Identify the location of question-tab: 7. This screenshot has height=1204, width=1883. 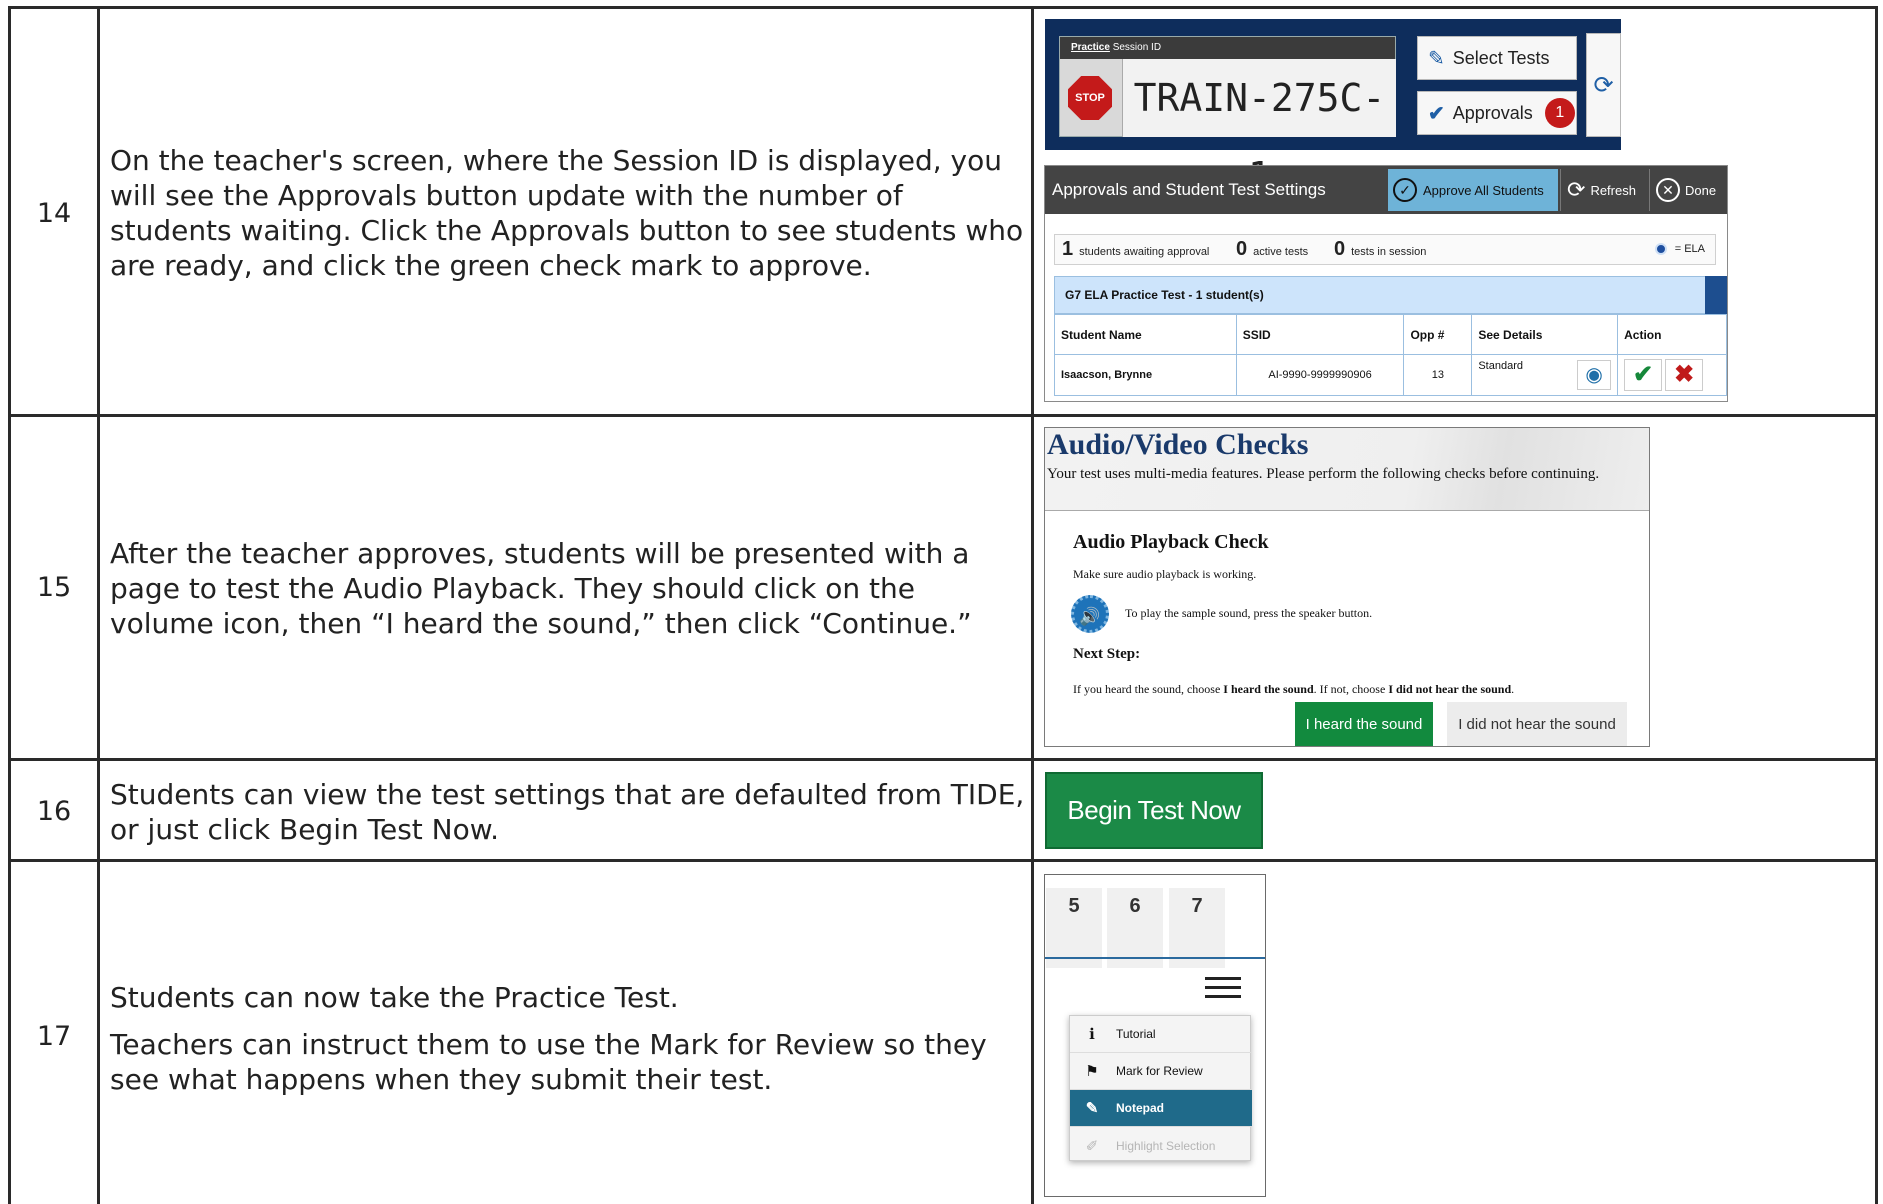
(1197, 928).